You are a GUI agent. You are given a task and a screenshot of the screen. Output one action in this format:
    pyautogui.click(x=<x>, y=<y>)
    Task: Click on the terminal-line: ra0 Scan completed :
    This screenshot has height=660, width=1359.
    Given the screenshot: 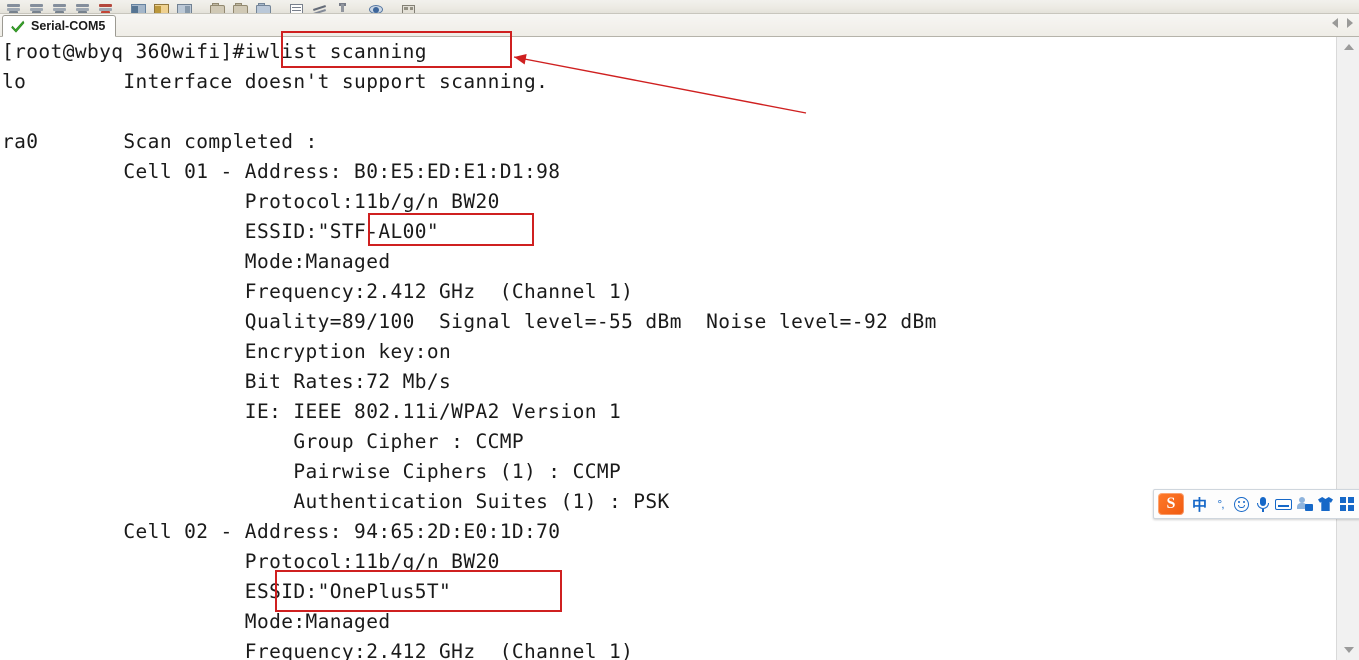 What is the action you would take?
    pyautogui.click(x=160, y=141)
    